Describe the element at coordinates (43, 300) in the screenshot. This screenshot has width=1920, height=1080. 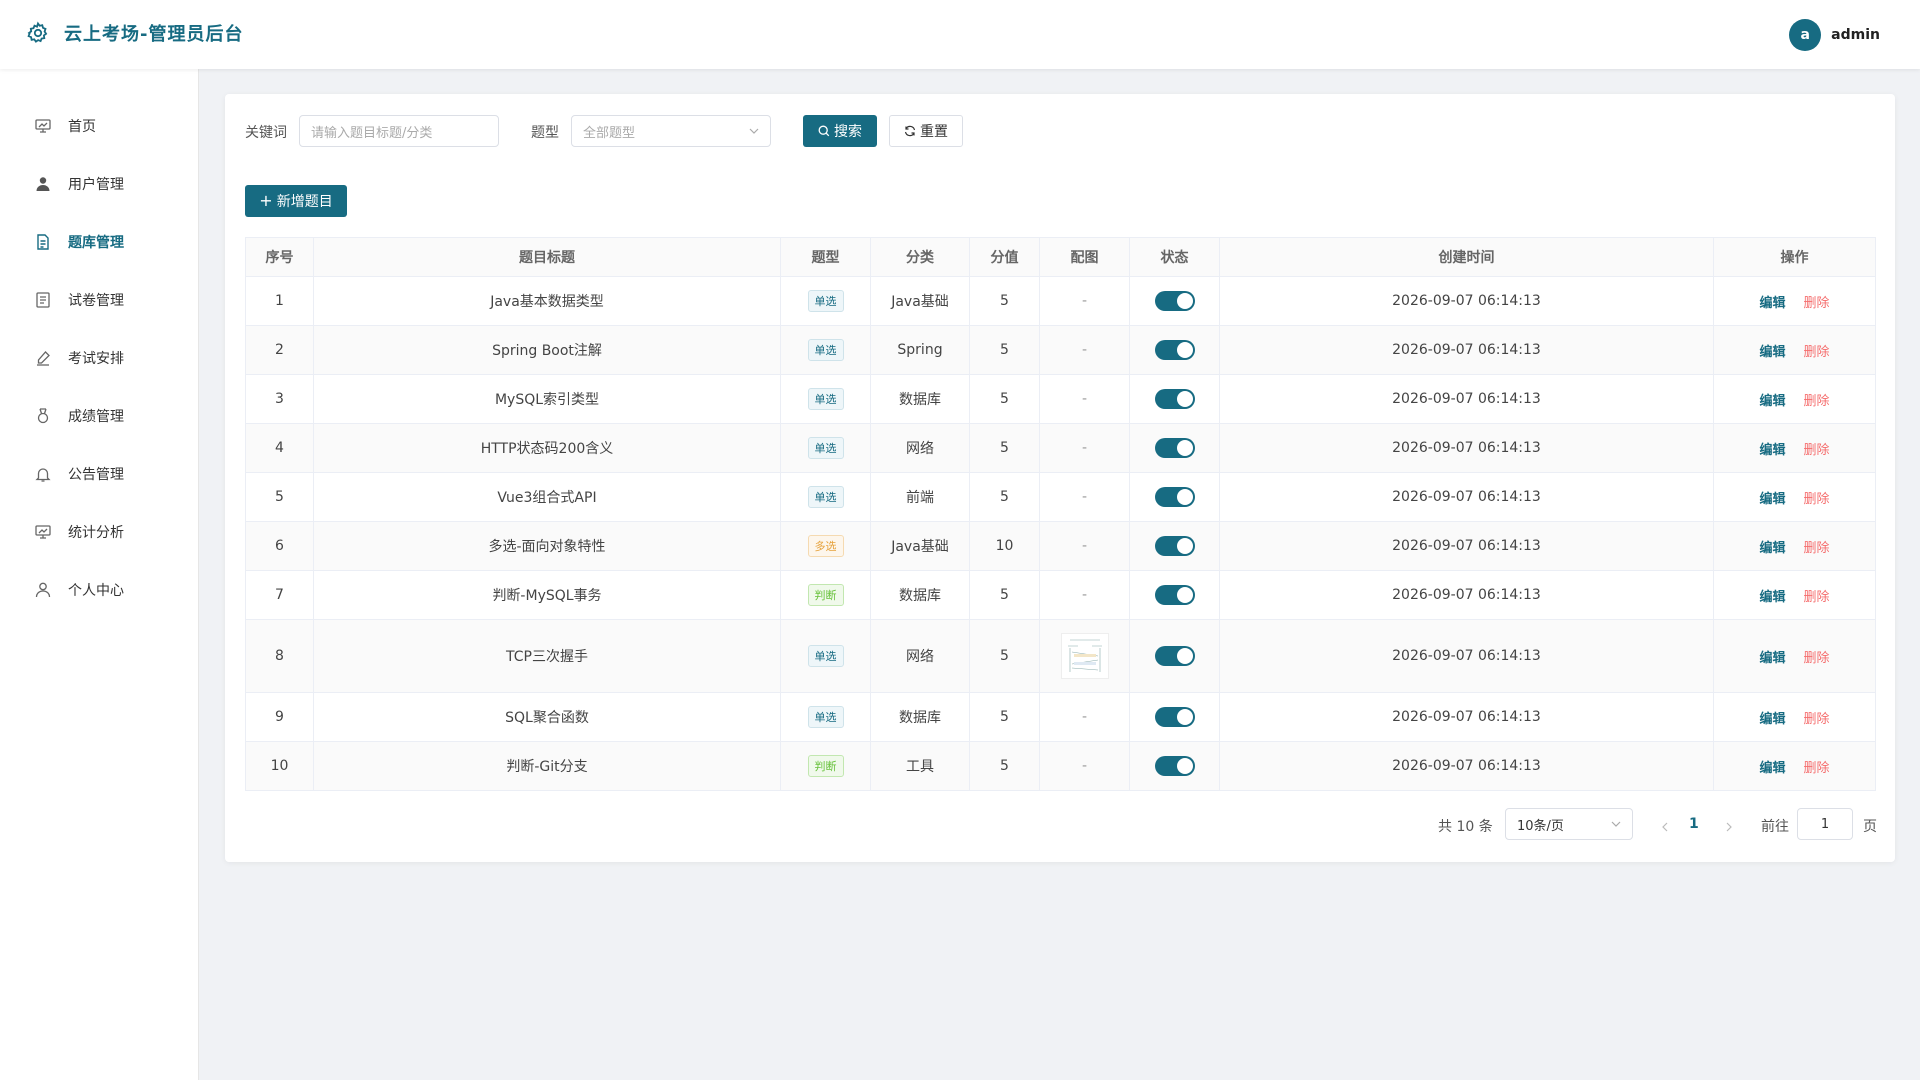
I see `paper-icon` at that location.